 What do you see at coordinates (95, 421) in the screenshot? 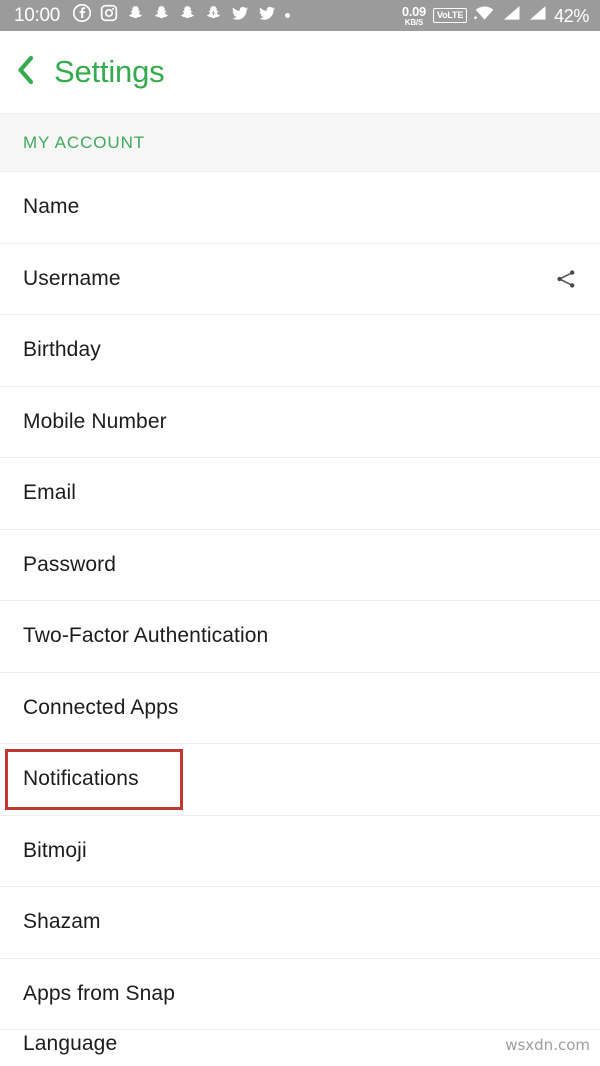
I see `row-label: Mobile Number` at bounding box center [95, 421].